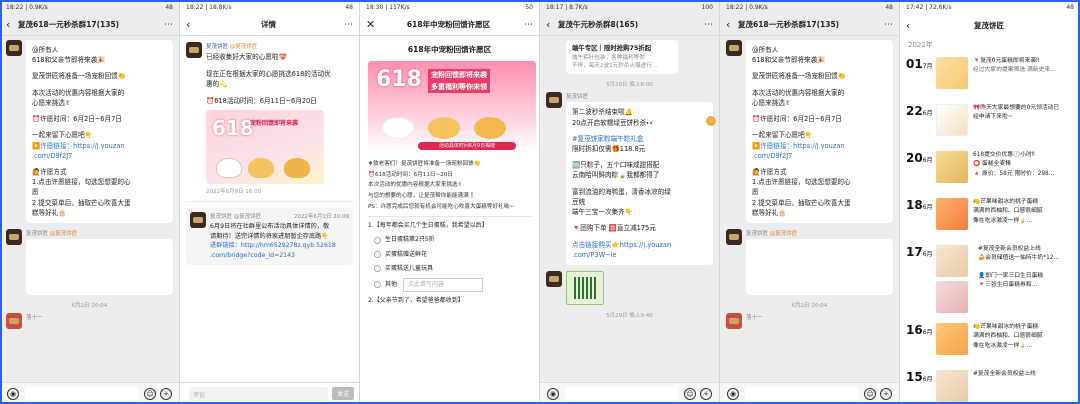 The width and height of the screenshot is (1080, 404). What do you see at coordinates (372, 24) in the screenshot?
I see `close-icon: ✕` at bounding box center [372, 24].